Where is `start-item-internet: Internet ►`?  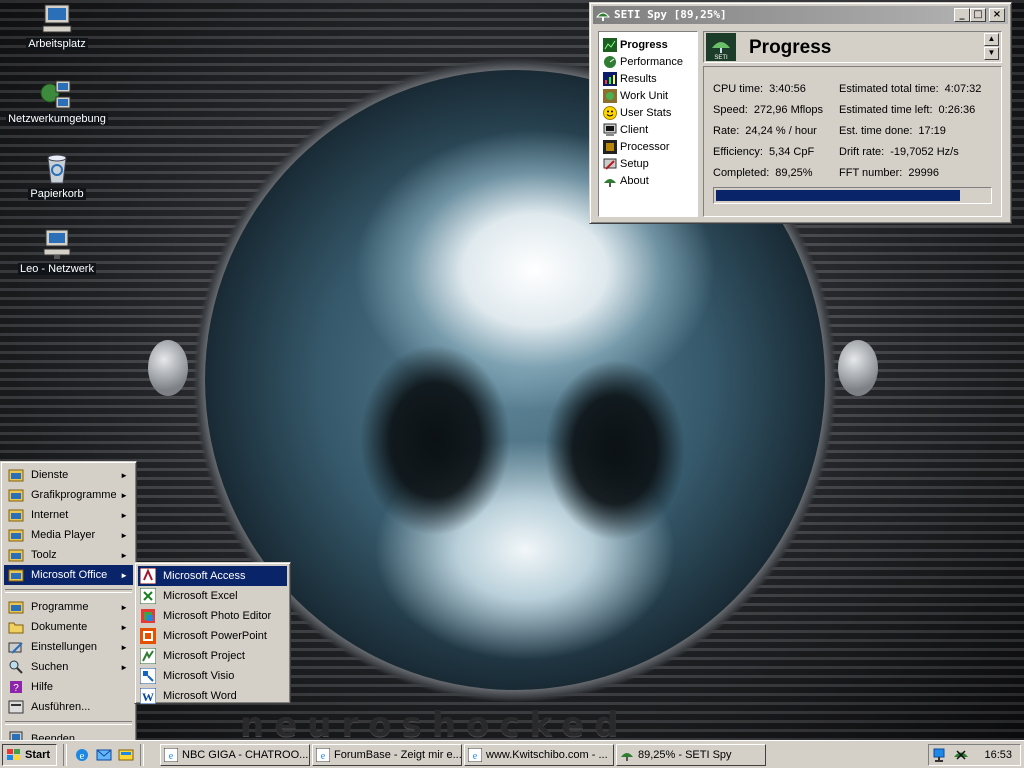 start-item-internet: Internet ► is located at coordinates (68, 515).